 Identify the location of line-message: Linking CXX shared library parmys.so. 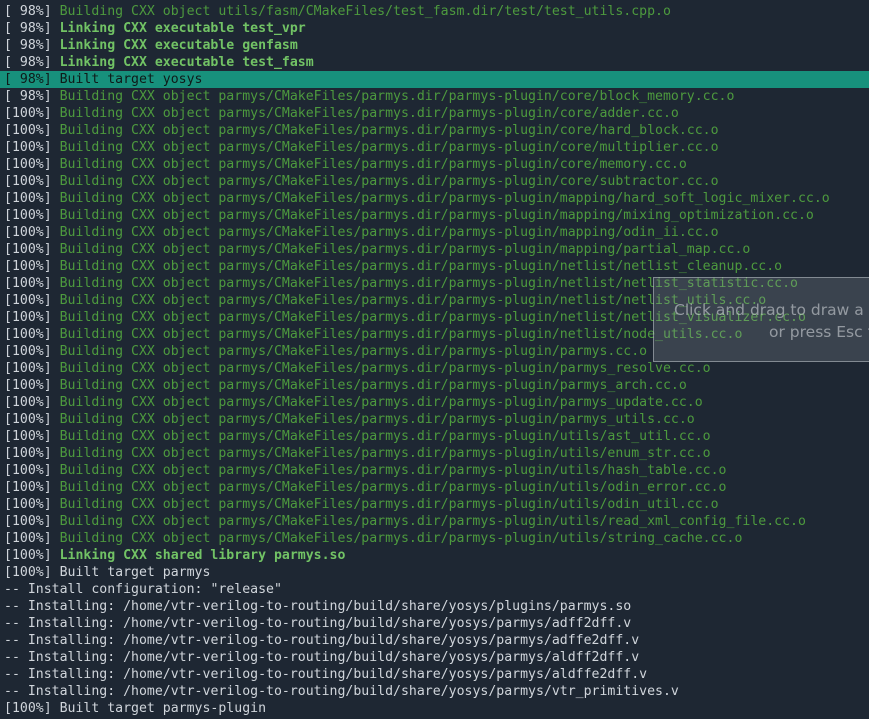
(202, 555).